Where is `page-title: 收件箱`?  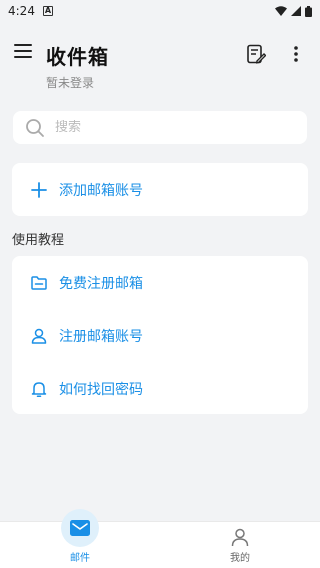
page-title: 收件箱 is located at coordinates (77, 57).